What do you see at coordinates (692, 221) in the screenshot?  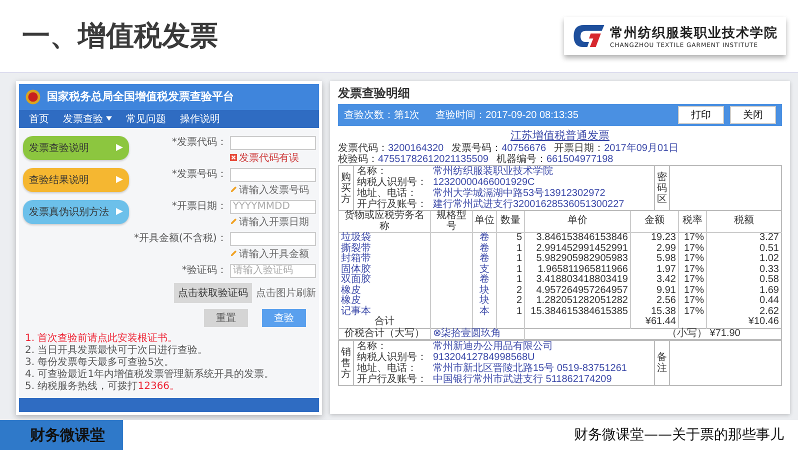 I see `column-header: 税率` at bounding box center [692, 221].